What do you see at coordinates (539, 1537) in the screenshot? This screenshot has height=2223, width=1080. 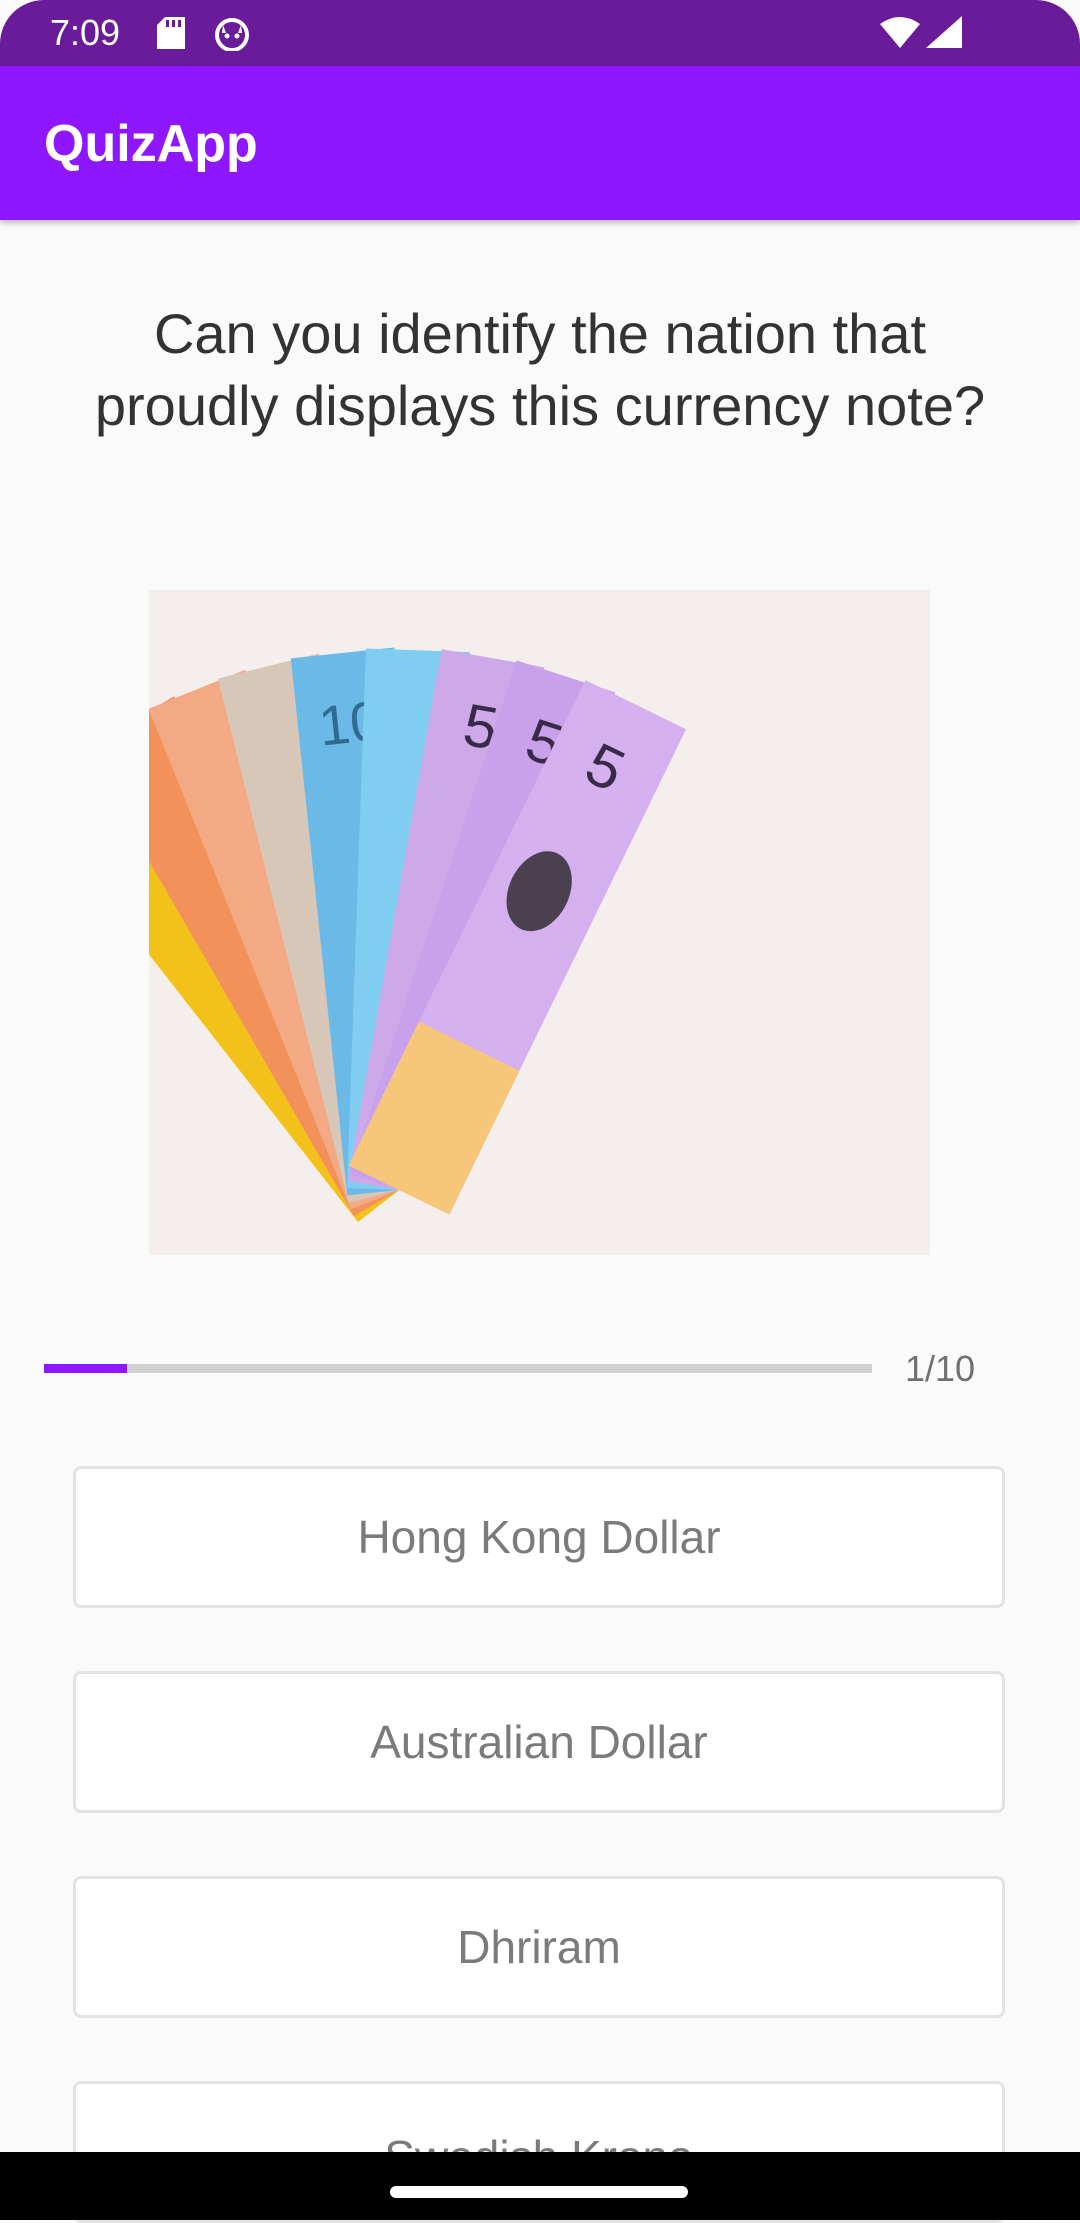 I see `answer-option-1: Hong Kong Dollar` at bounding box center [539, 1537].